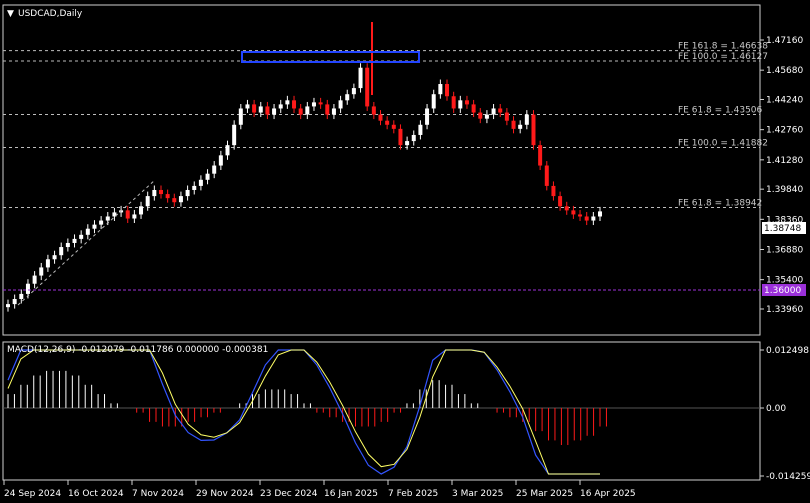  What do you see at coordinates (158, 494) in the screenshot?
I see `time-tick-label: 7 Nov 2024` at bounding box center [158, 494].